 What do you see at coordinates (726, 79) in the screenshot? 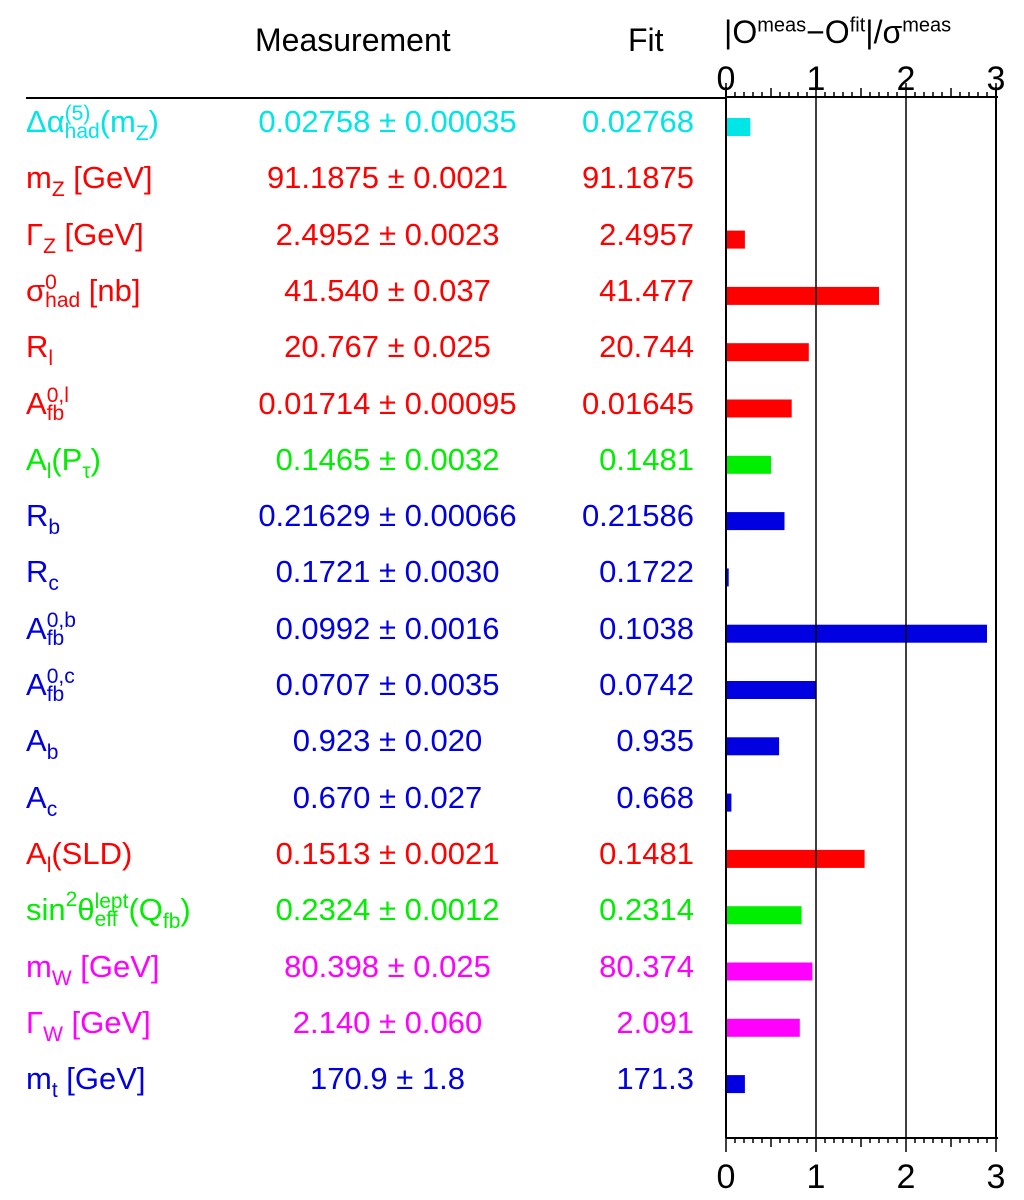
I see `top-axis-tick-label: 0` at bounding box center [726, 79].